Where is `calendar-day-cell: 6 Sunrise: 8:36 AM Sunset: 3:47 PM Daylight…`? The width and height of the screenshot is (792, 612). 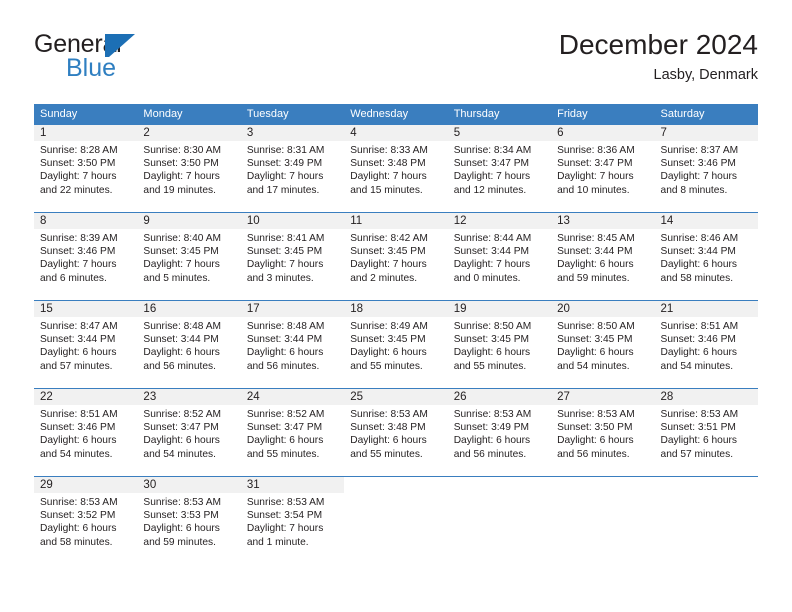
calendar-day-cell: 6 Sunrise: 8:36 AM Sunset: 3:47 PM Daylight… is located at coordinates (603, 161).